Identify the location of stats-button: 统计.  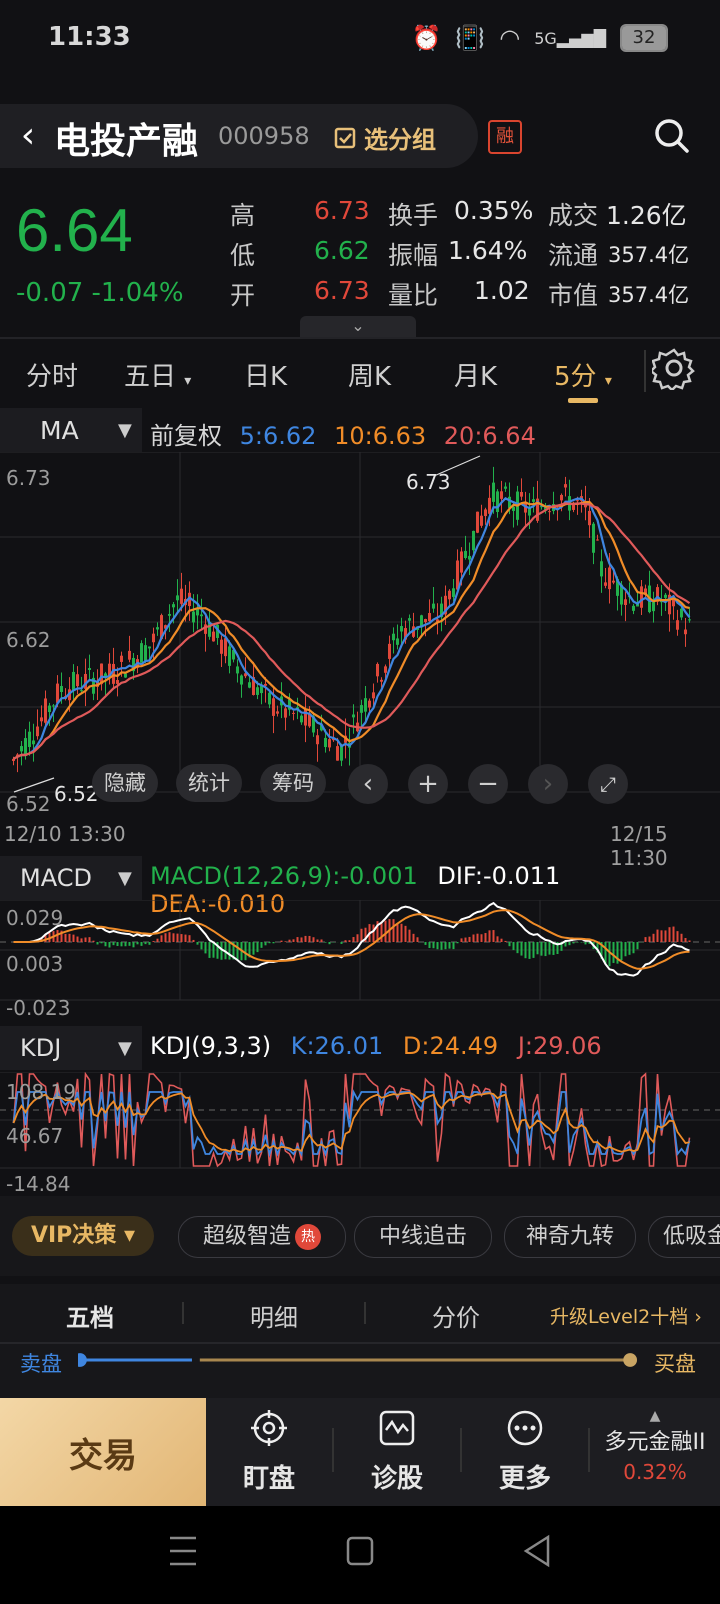
(209, 783).